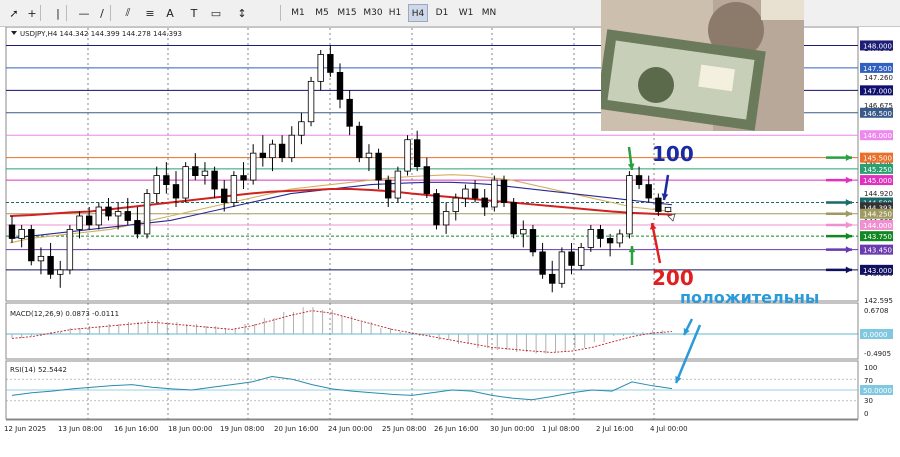 The height and width of the screenshot is (457, 900). What do you see at coordinates (80, 429) in the screenshot?
I see `time-axis-label: 13 Jun 08:00` at bounding box center [80, 429].